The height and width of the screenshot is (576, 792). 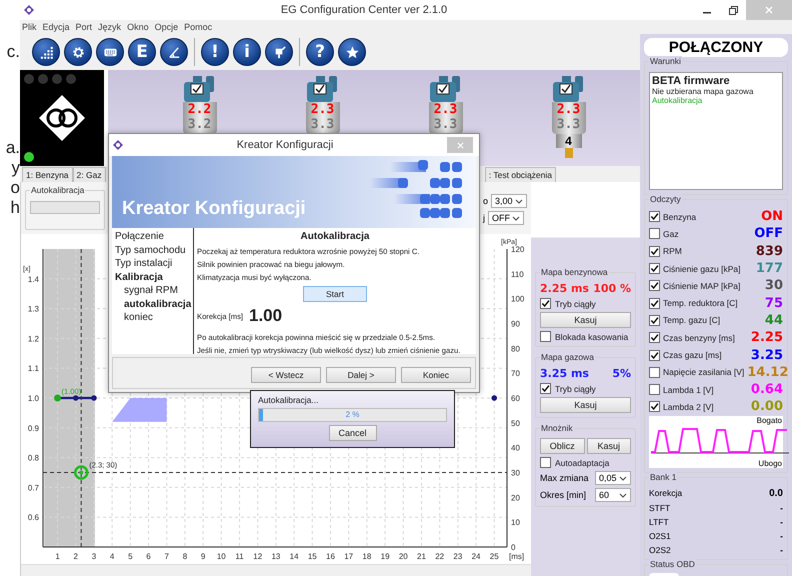 I want to click on menu-item: Pomoc, so click(x=198, y=27).